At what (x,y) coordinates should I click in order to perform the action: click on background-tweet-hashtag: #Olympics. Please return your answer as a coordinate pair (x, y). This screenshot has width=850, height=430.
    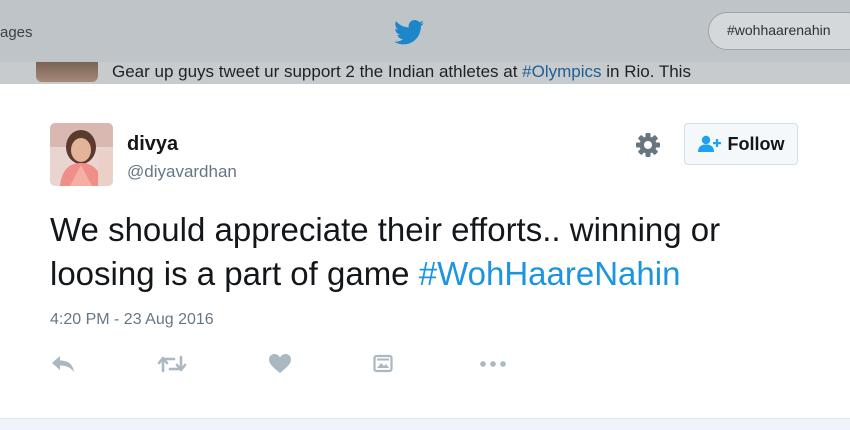
    Looking at the image, I should click on (561, 71).